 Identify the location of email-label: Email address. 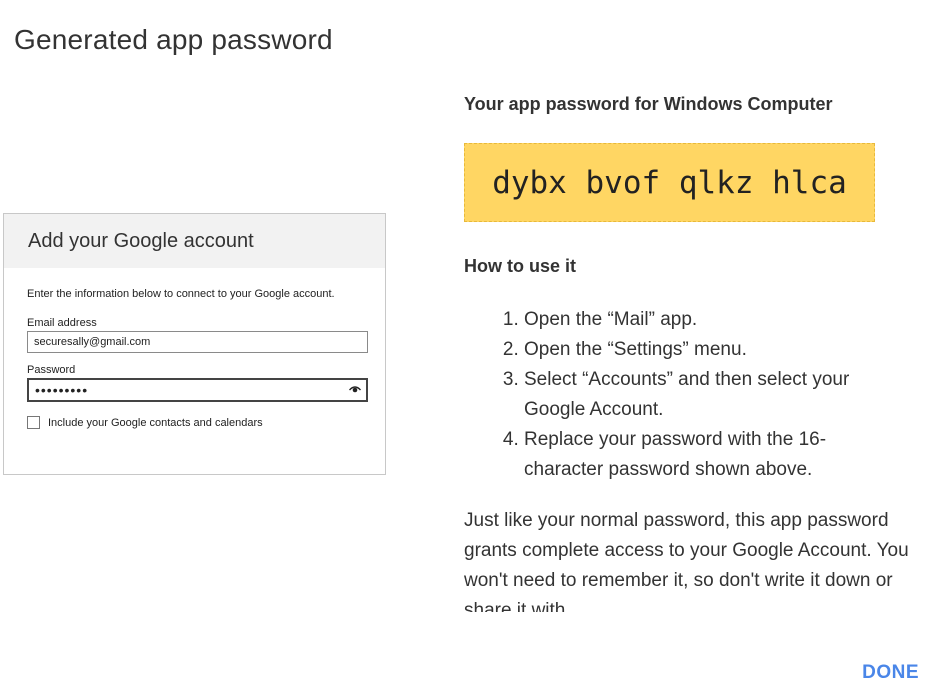
(62, 323).